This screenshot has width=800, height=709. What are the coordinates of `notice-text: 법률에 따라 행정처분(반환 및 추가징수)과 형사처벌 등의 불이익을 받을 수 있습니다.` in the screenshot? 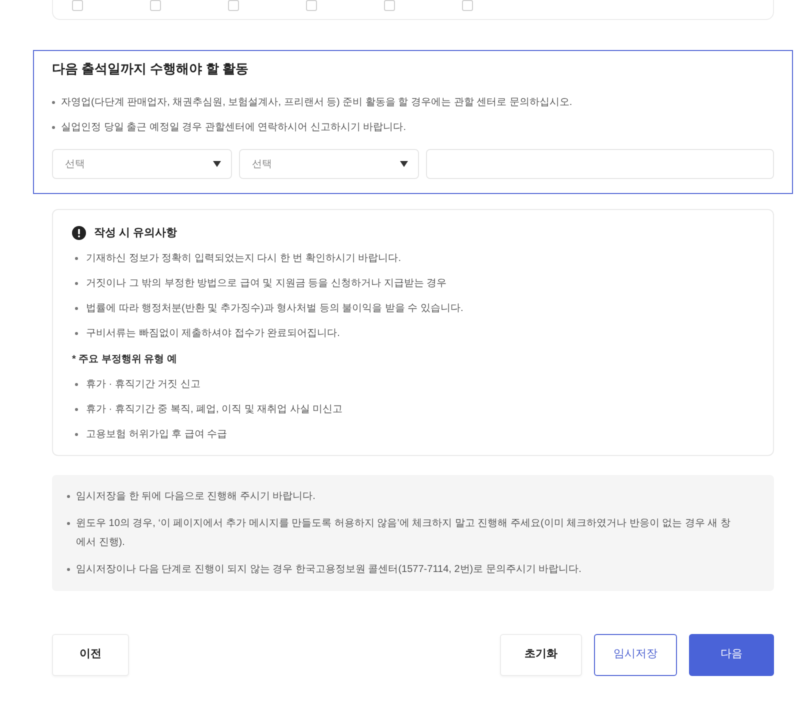 It's located at (274, 309).